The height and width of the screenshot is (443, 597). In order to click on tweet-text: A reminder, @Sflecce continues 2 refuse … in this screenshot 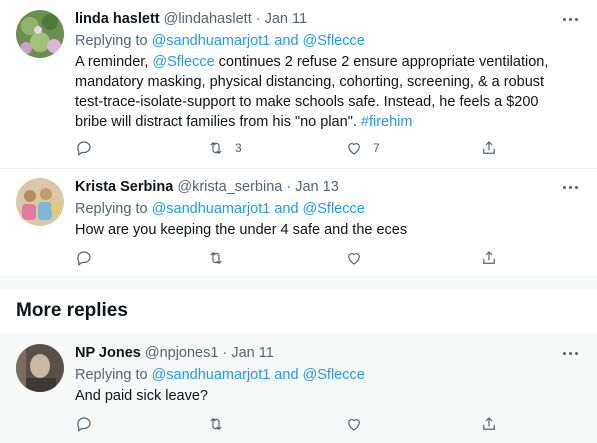, I will do `click(316, 92)`.